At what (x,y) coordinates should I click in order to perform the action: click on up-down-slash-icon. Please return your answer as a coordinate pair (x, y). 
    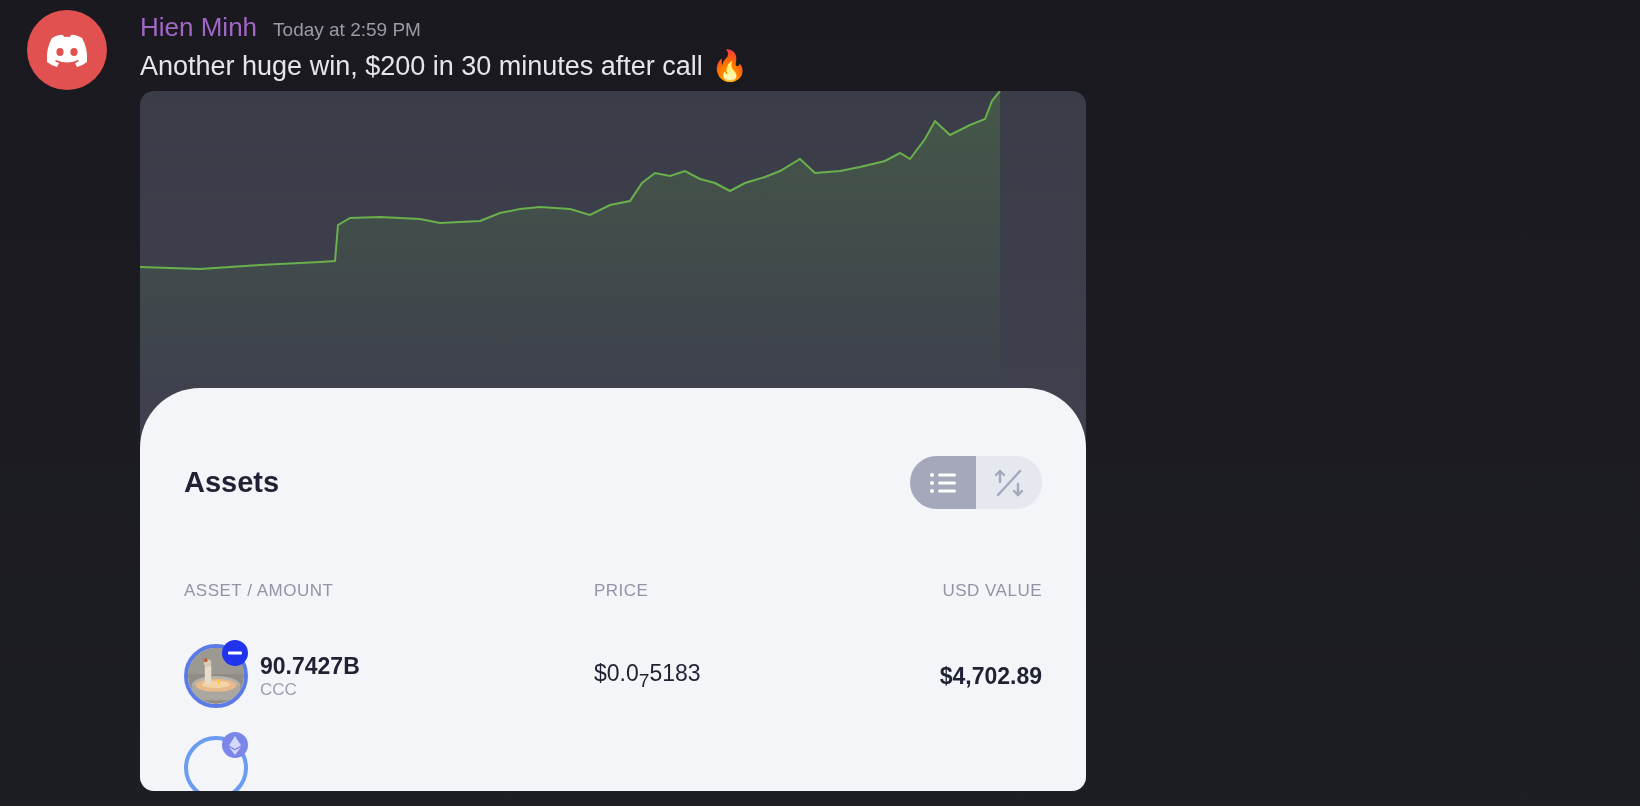
    Looking at the image, I should click on (1009, 482).